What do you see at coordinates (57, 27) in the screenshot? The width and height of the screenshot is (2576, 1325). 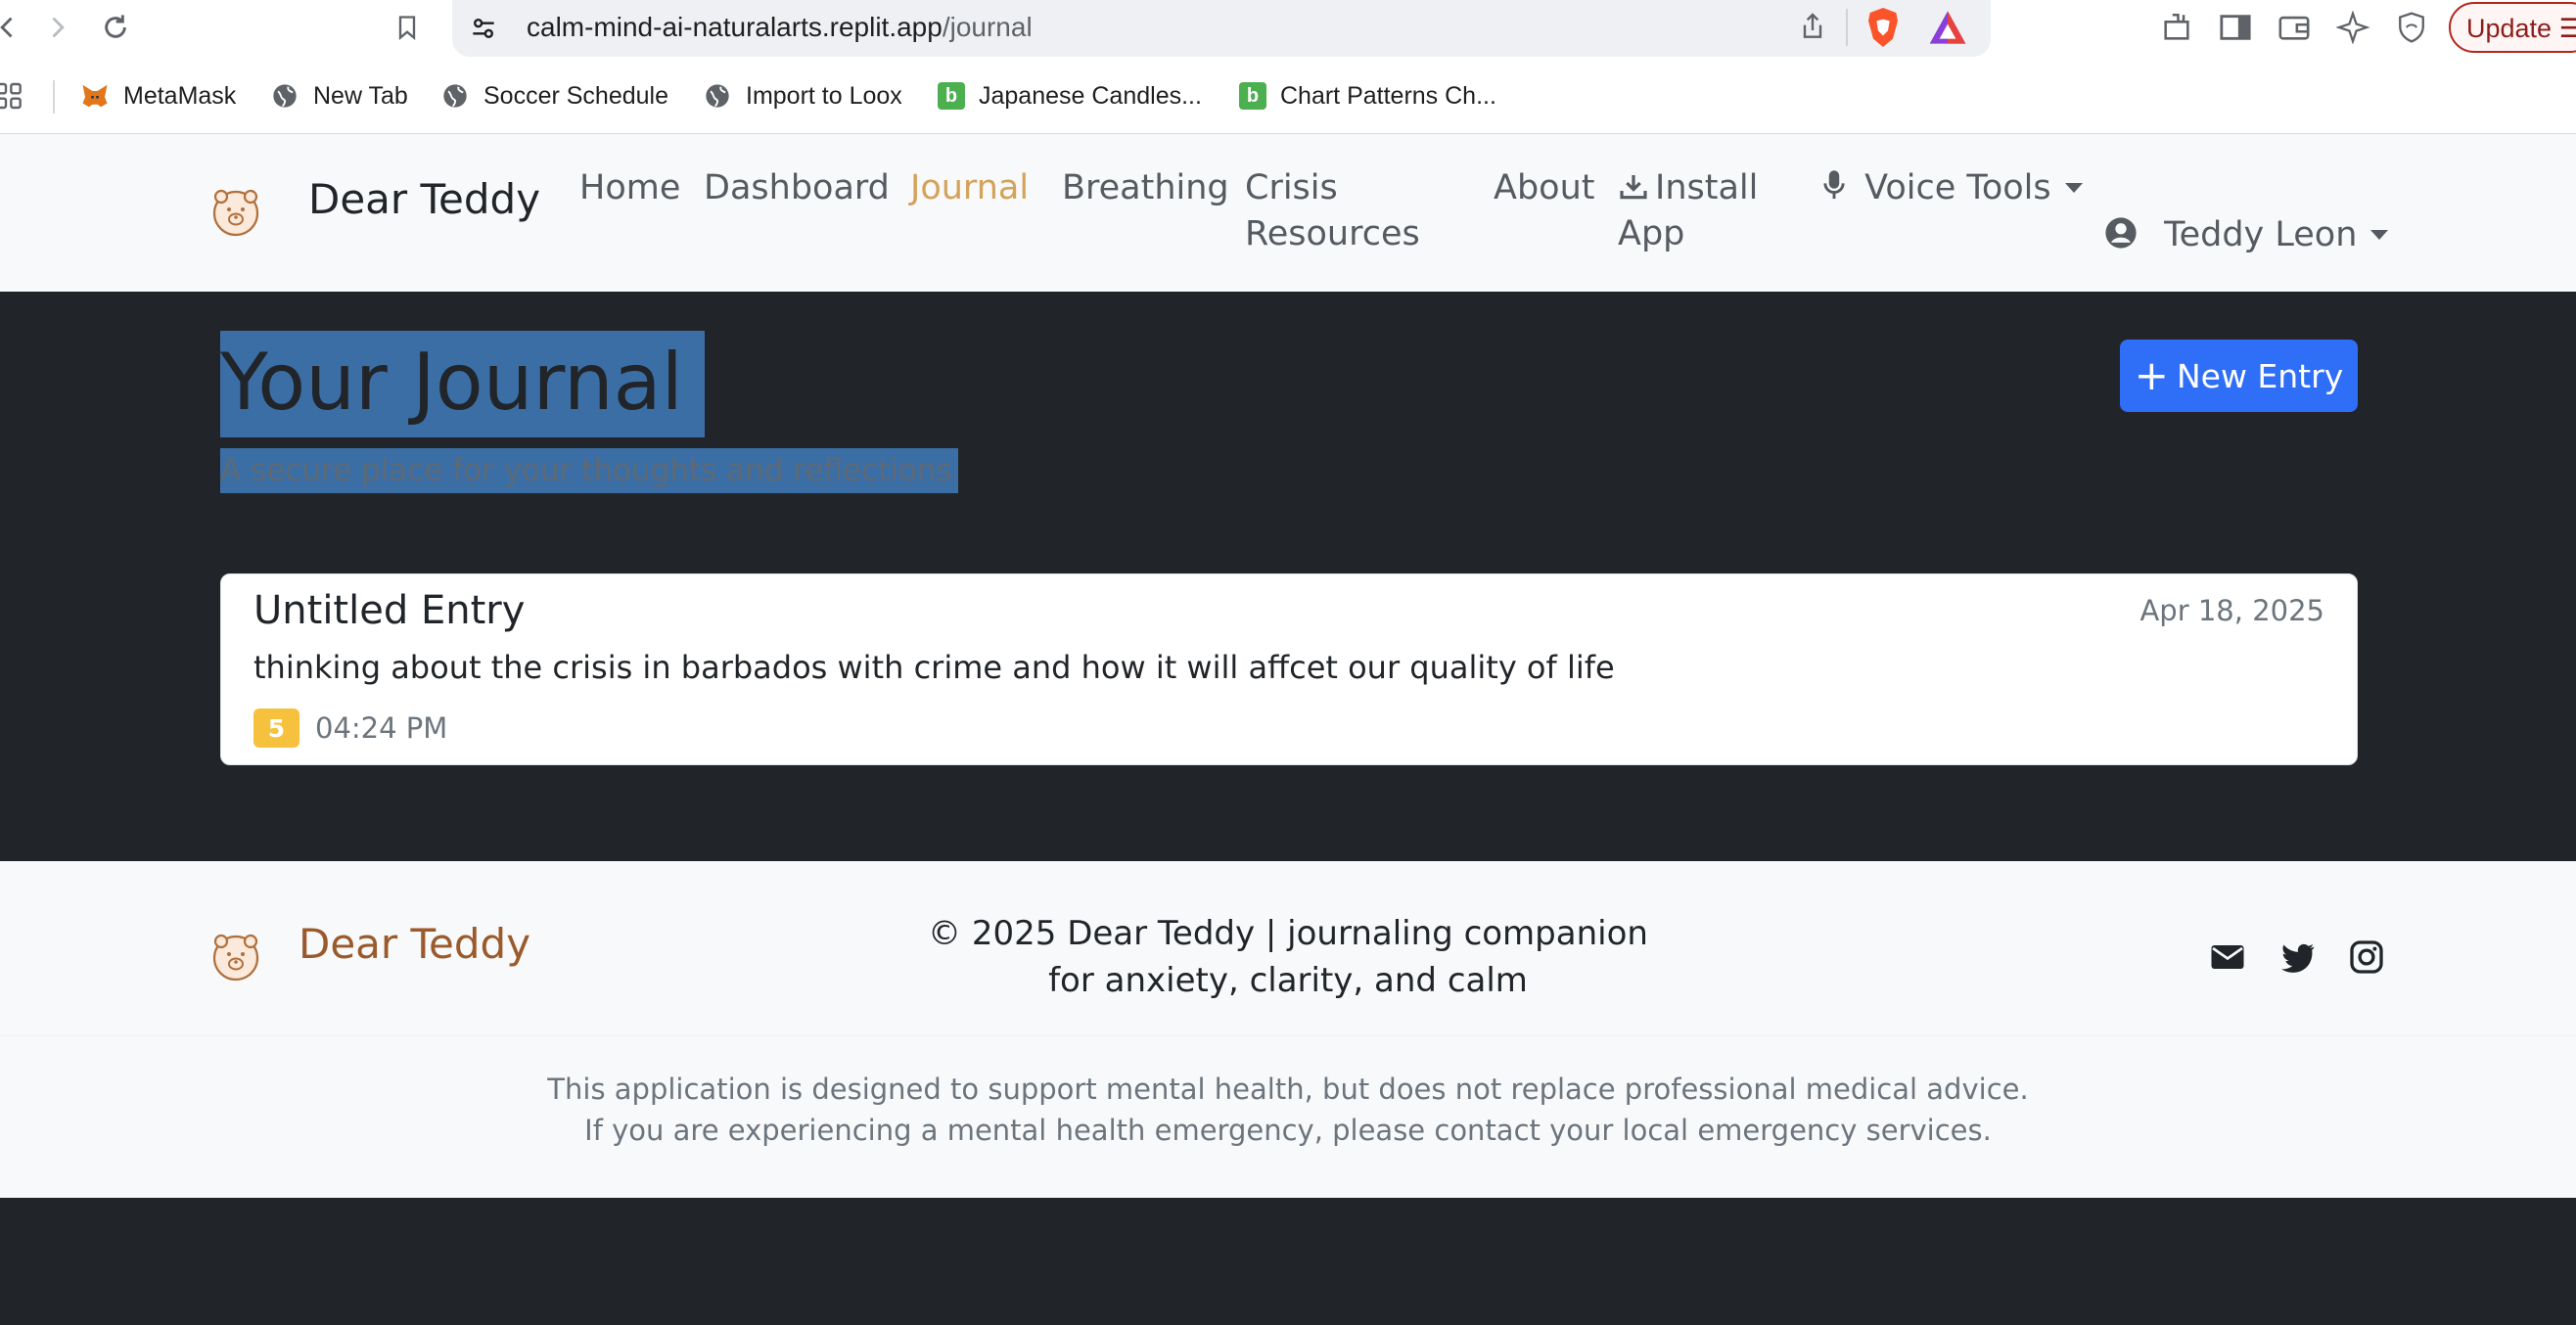 I see `forward-icon` at bounding box center [57, 27].